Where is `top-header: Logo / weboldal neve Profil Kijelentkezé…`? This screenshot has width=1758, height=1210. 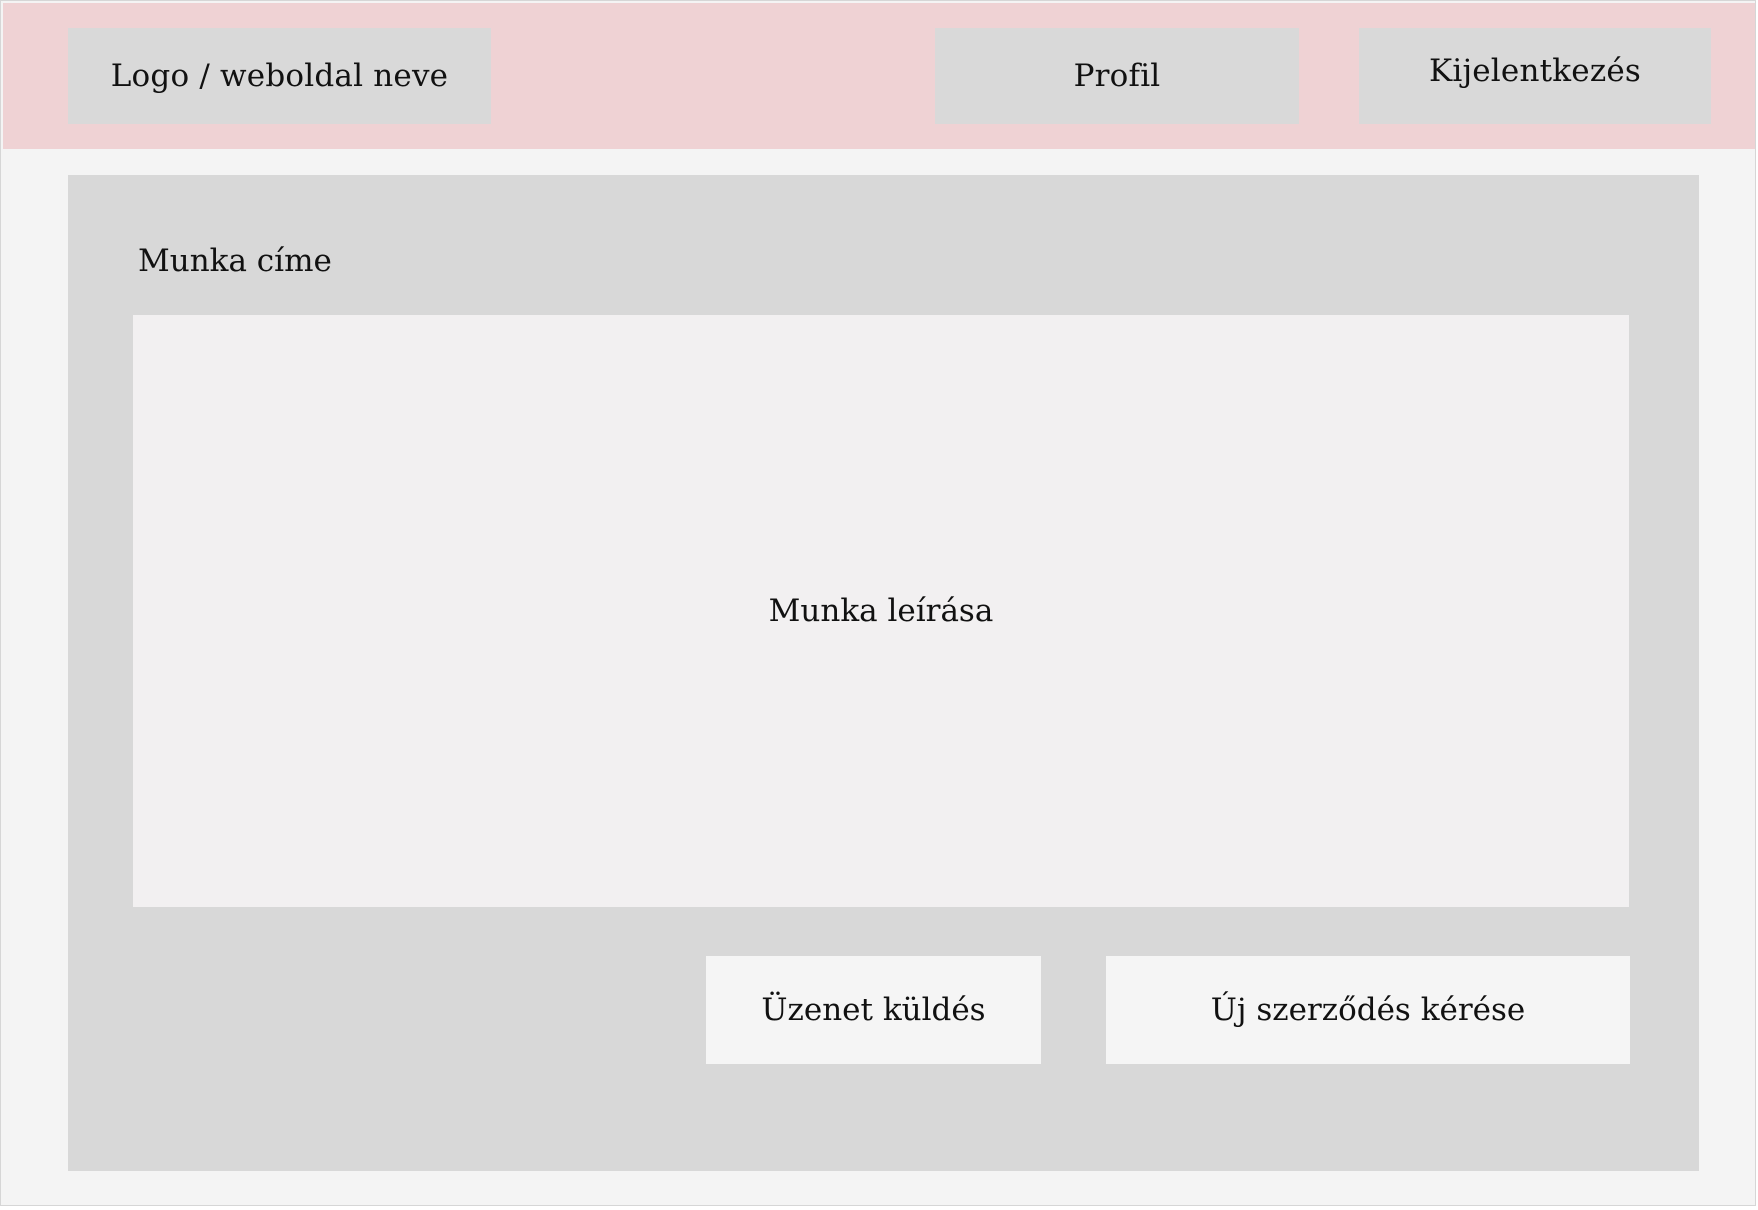
top-header: Logo / weboldal neve Profil Kijelentkezé… is located at coordinates (879, 76).